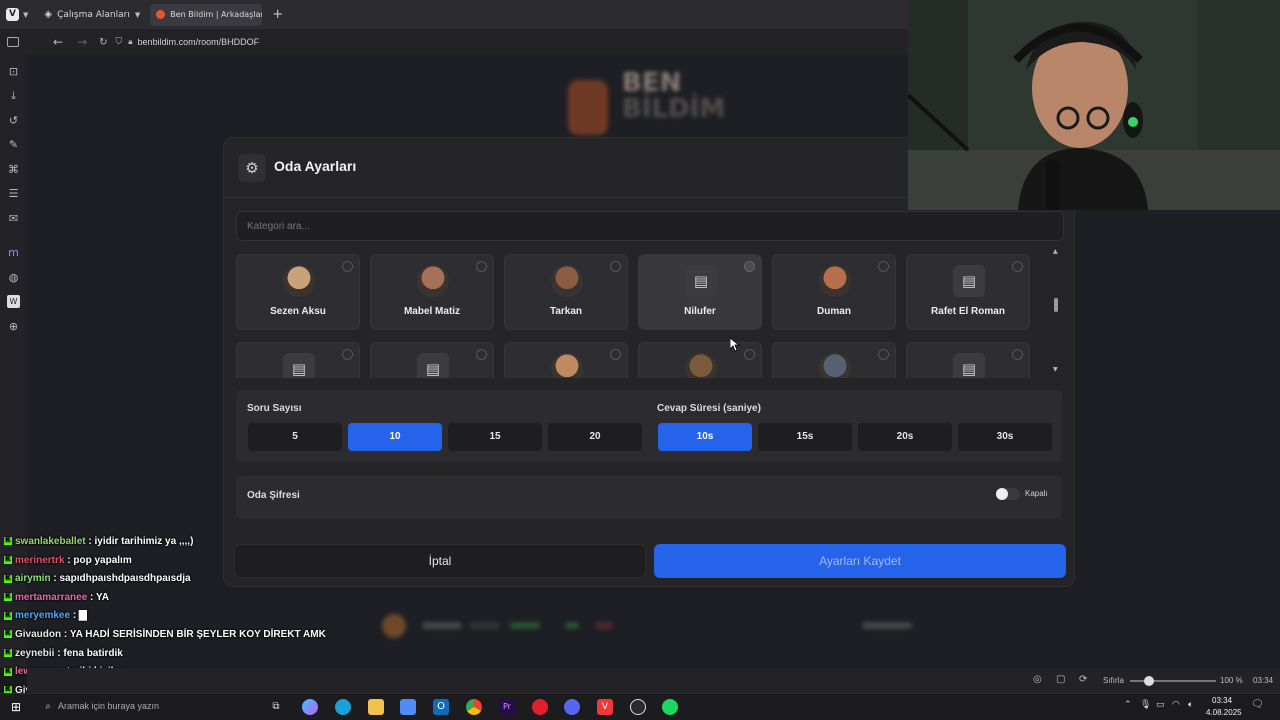 The height and width of the screenshot is (720, 1280). What do you see at coordinates (474, 707) in the screenshot?
I see `chrome-icon` at bounding box center [474, 707].